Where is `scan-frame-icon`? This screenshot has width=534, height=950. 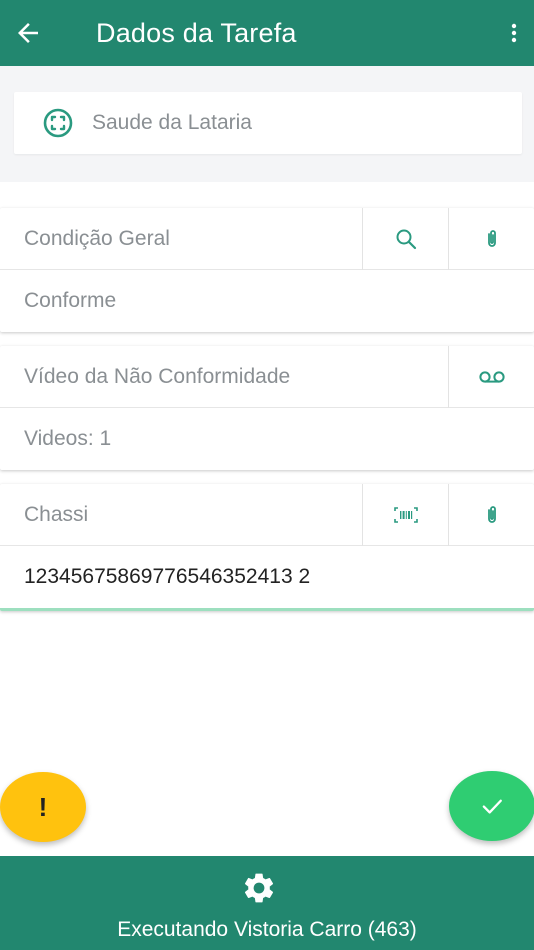 scan-frame-icon is located at coordinates (58, 123).